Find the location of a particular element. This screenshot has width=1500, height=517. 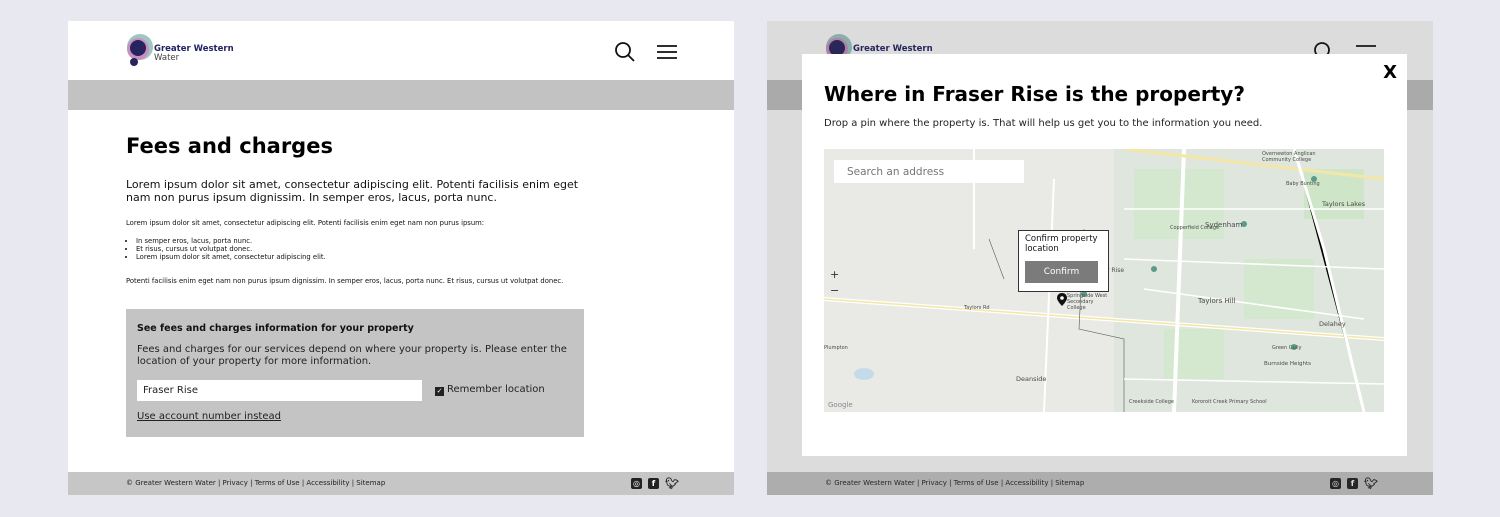

zoom-in-button: + is located at coordinates (834, 275).